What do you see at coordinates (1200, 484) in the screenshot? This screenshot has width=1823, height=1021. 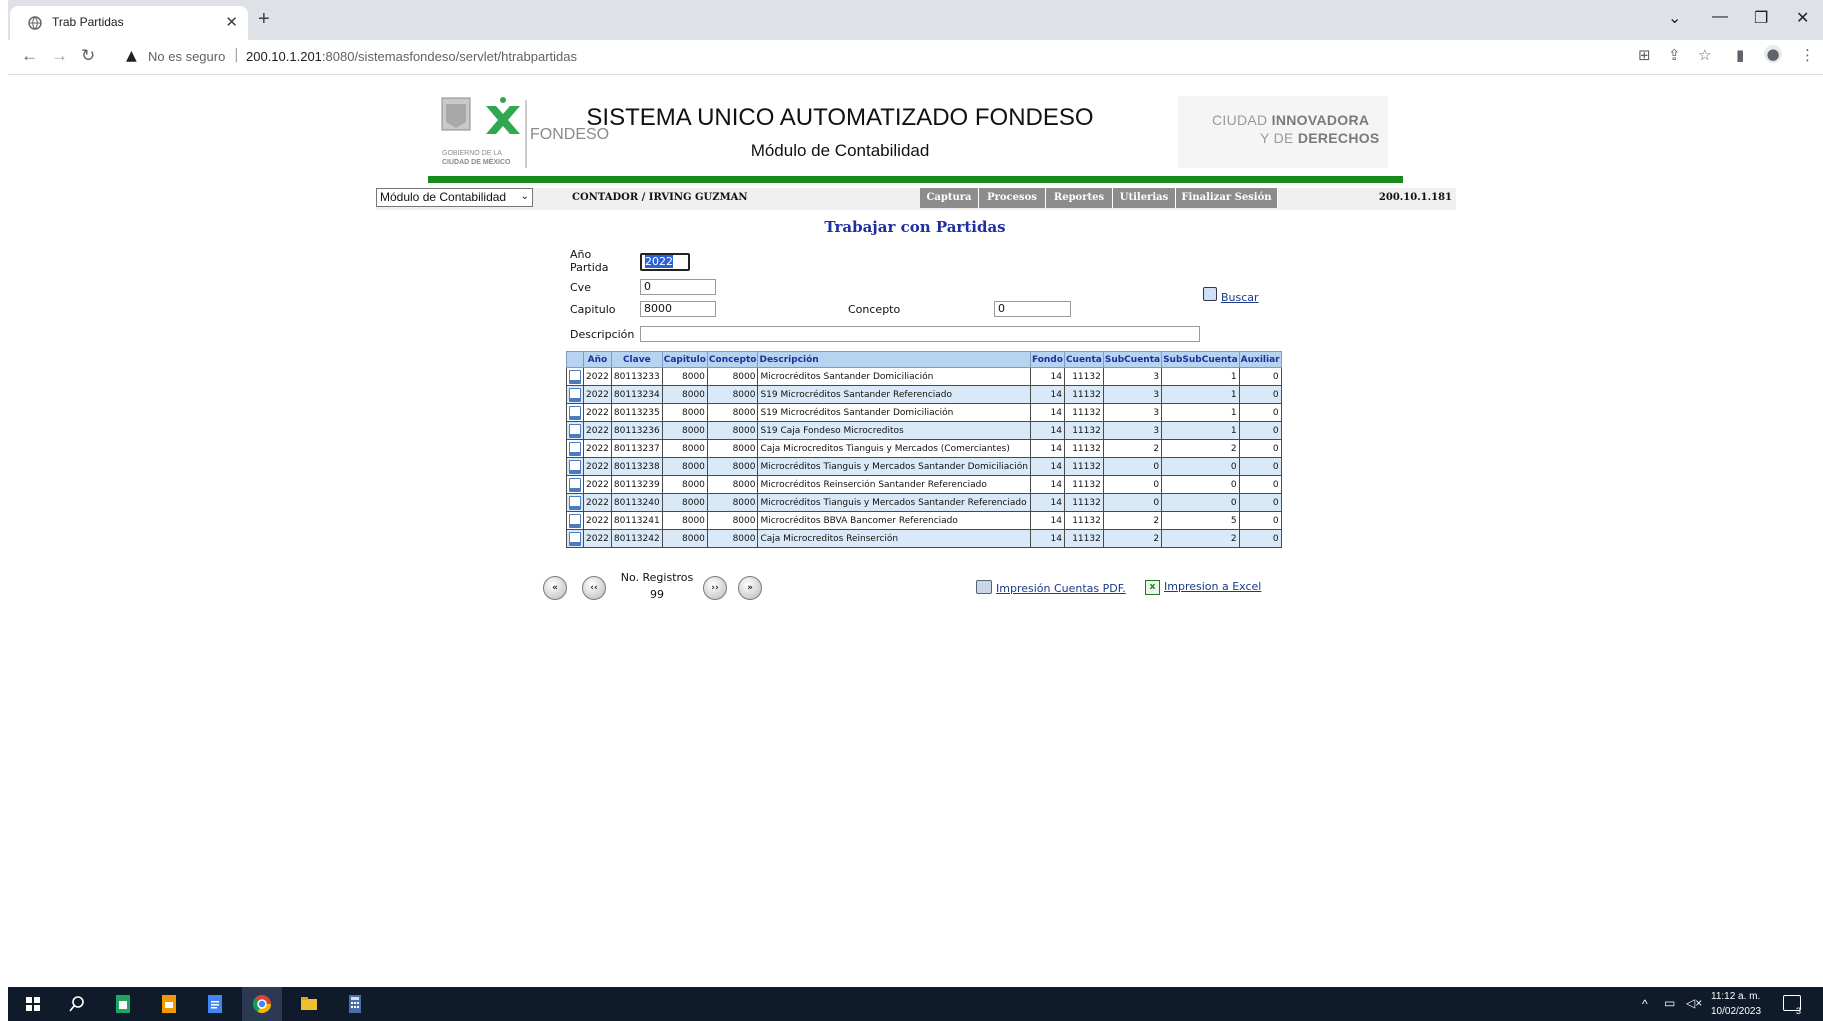 I see `table-cell: 0` at bounding box center [1200, 484].